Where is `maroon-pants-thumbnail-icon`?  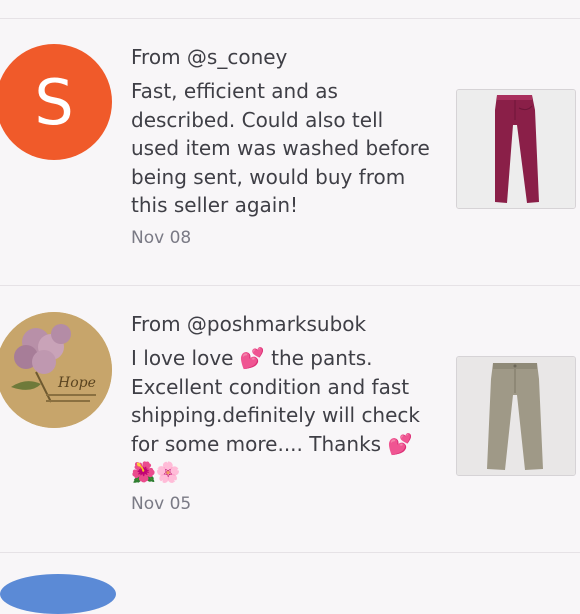
maroon-pants-thumbnail-icon is located at coordinates (516, 149).